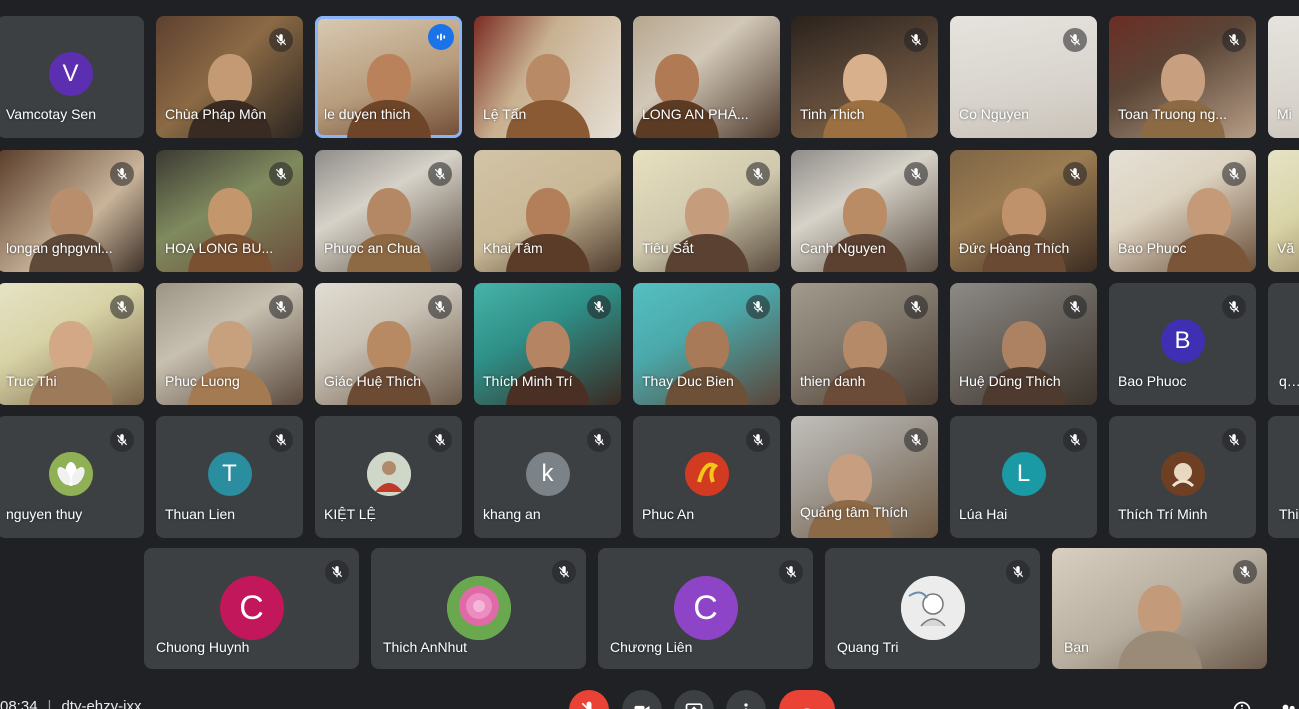 Image resolution: width=1299 pixels, height=709 pixels. I want to click on participant-tile: le duyen thich, so click(388, 77).